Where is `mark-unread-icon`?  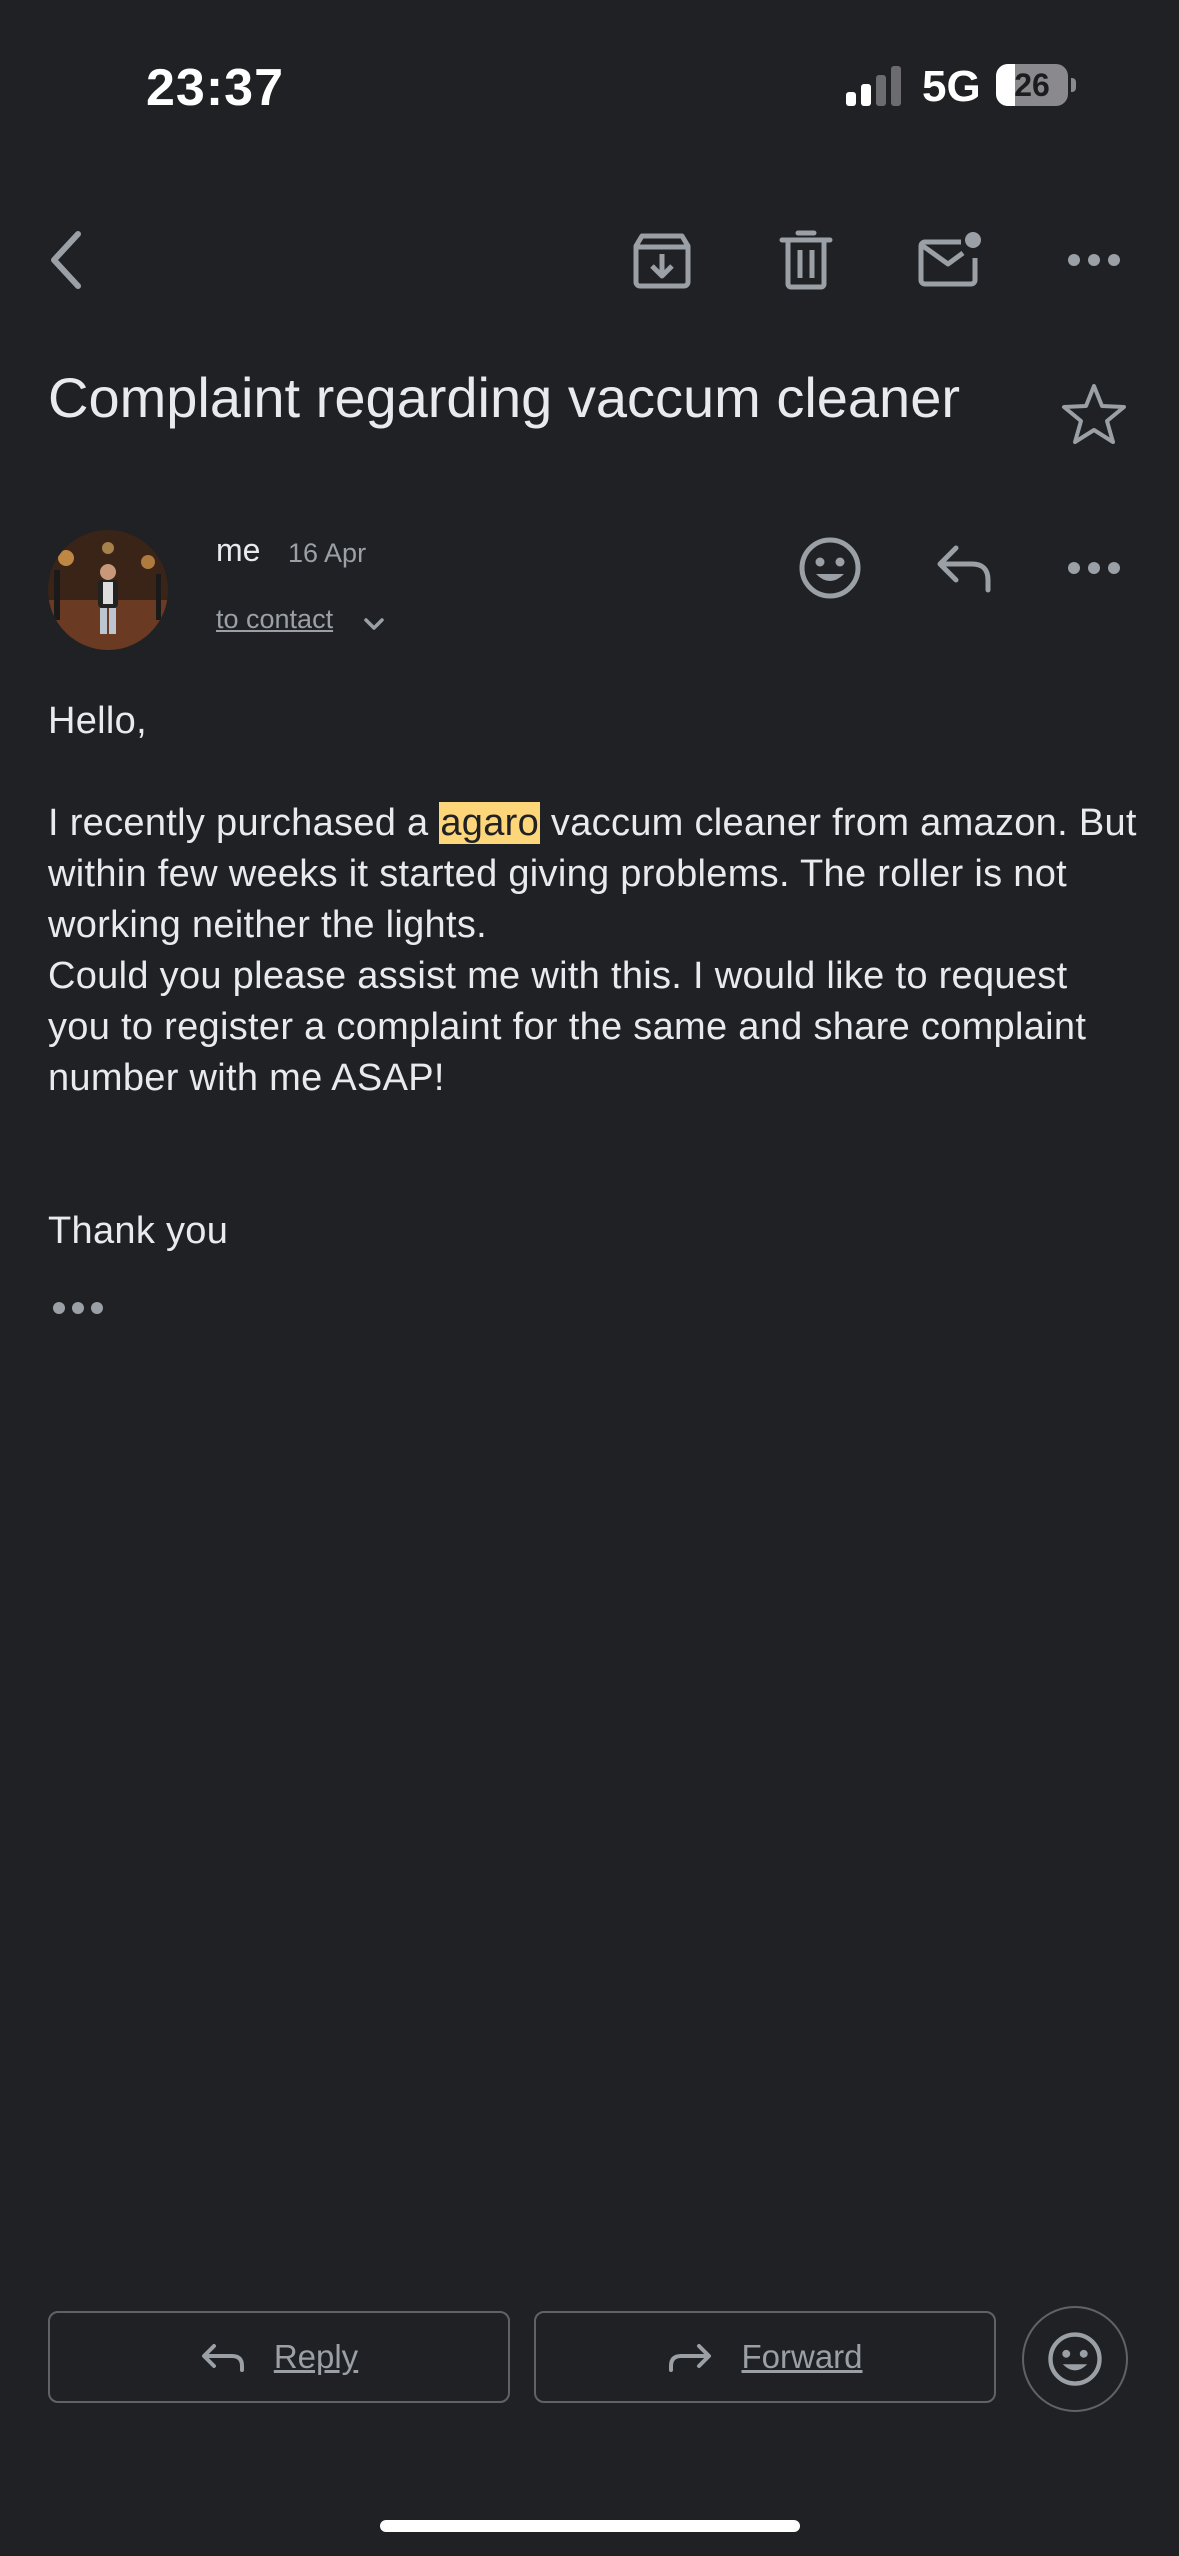 mark-unread-icon is located at coordinates (950, 260).